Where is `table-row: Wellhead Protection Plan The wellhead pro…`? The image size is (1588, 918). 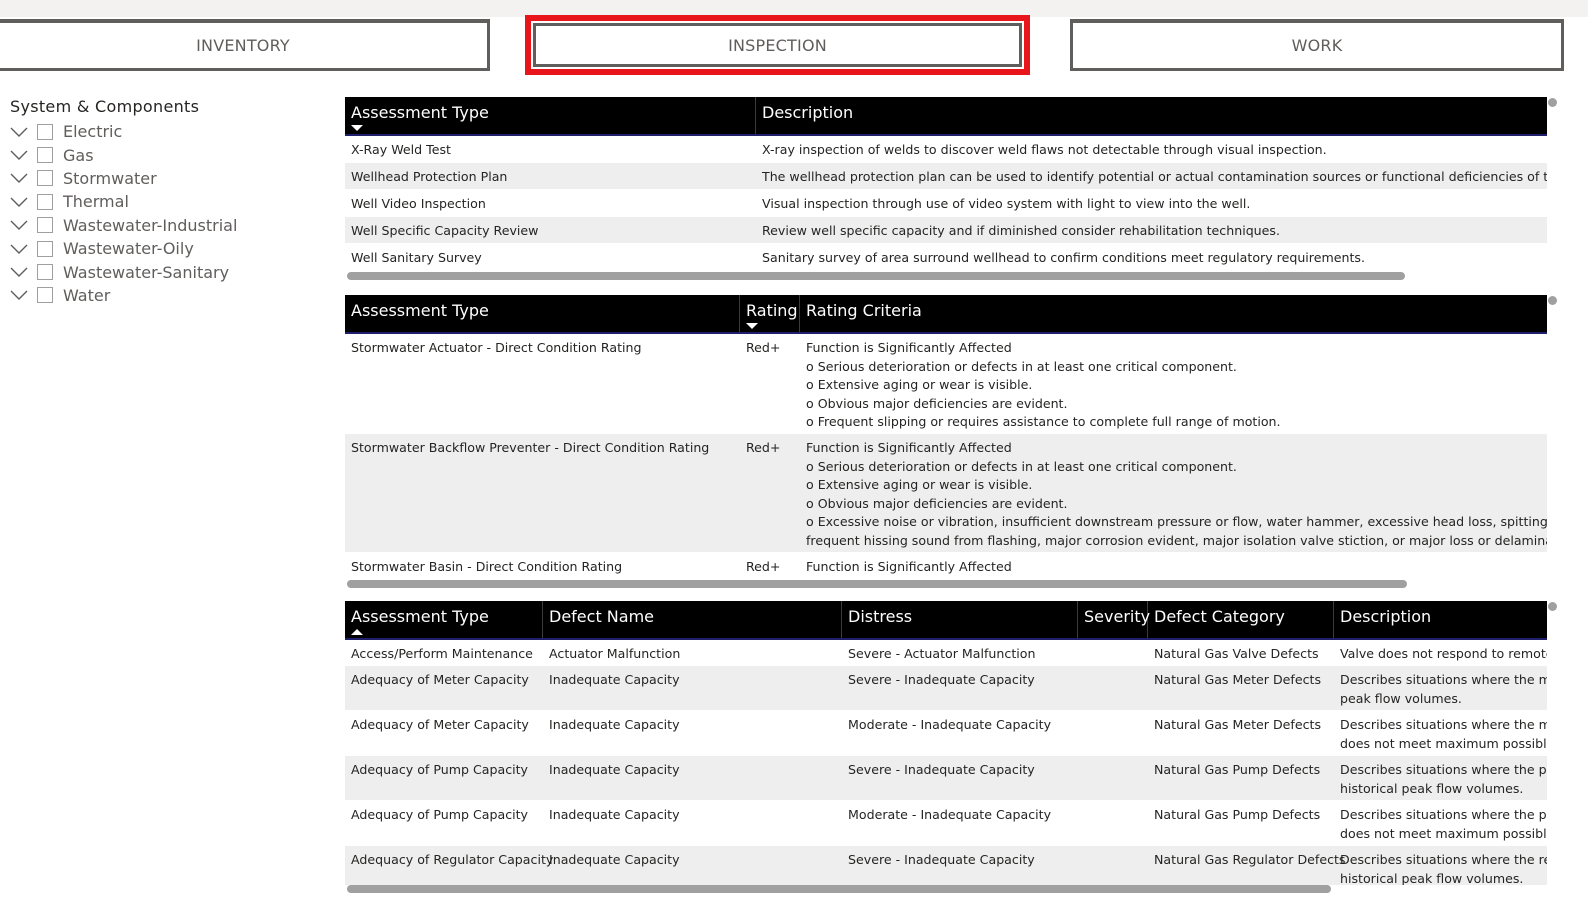
table-row: Wellhead Protection Plan The wellhead pro… is located at coordinates (946, 176).